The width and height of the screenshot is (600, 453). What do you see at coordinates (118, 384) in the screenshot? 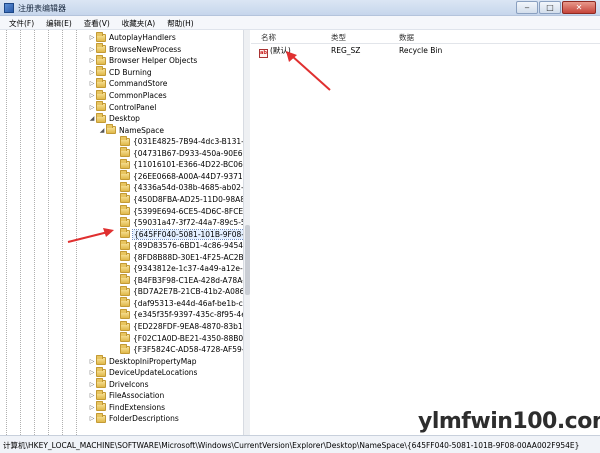
I see `tree-item: ▷ DriveIcons` at bounding box center [118, 384].